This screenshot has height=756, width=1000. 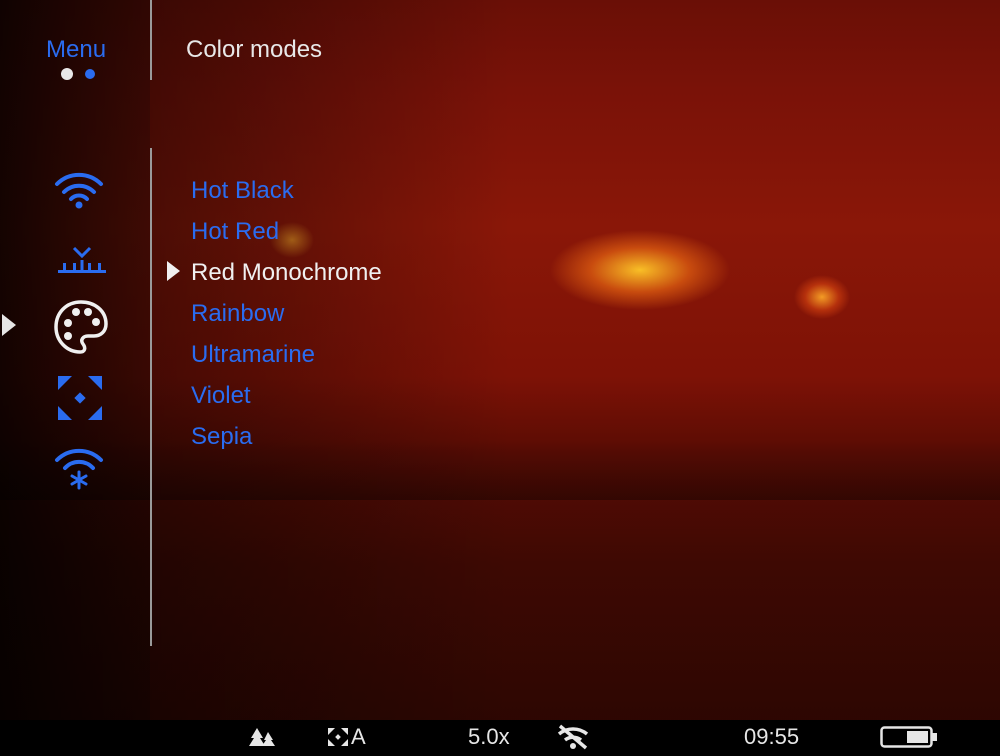 What do you see at coordinates (573, 740) in the screenshot?
I see `wifi-off-icon` at bounding box center [573, 740].